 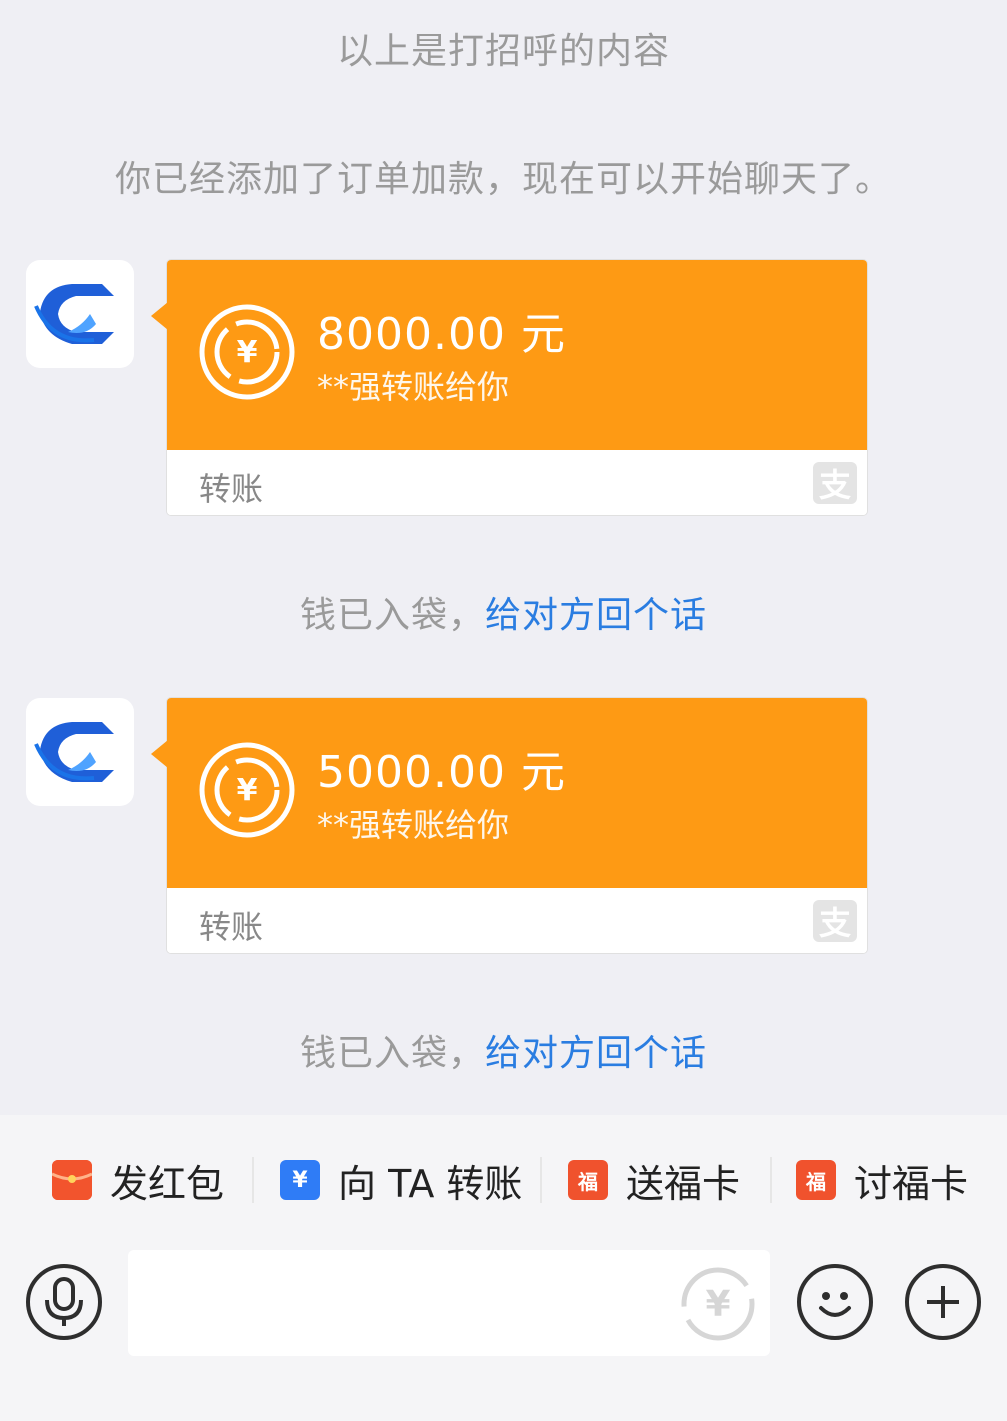 I want to click on emoji-button, so click(x=835, y=1302).